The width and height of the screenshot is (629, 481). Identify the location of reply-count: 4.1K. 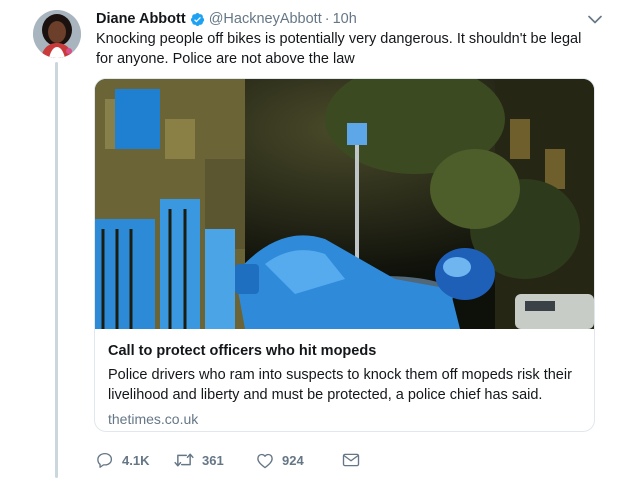
(136, 460).